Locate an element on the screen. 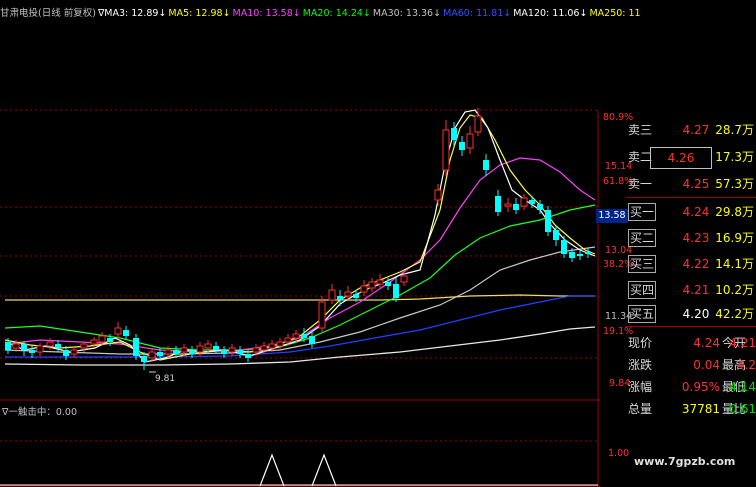 Image resolution: width=756 pixels, height=487 pixels. watermark: www.7gpzb.com is located at coordinates (685, 461).